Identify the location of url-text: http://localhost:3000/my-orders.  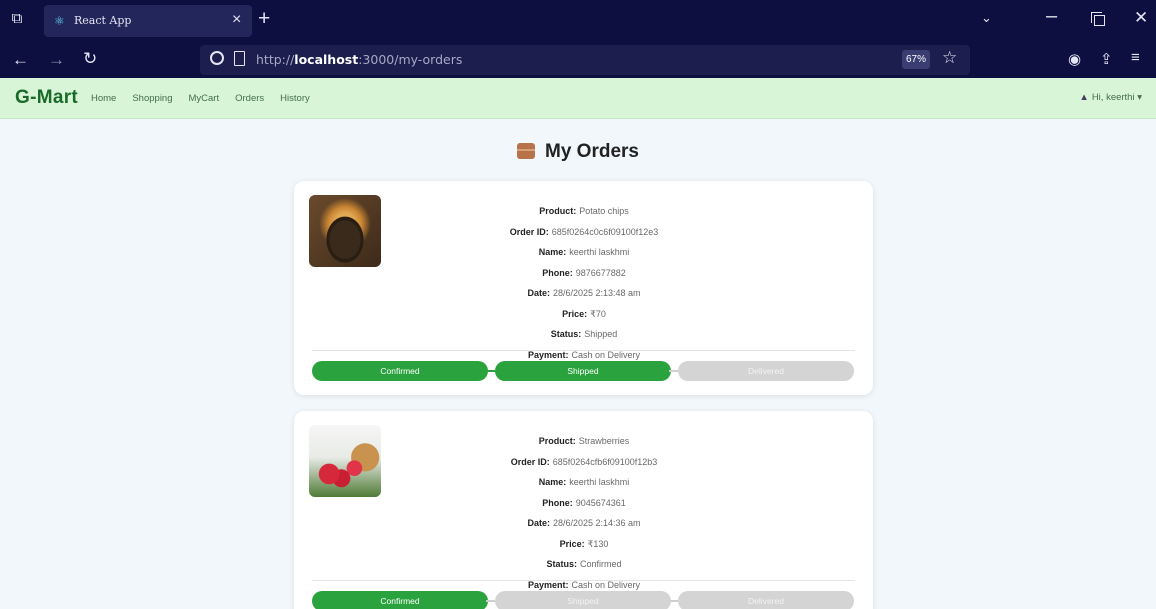
(359, 59).